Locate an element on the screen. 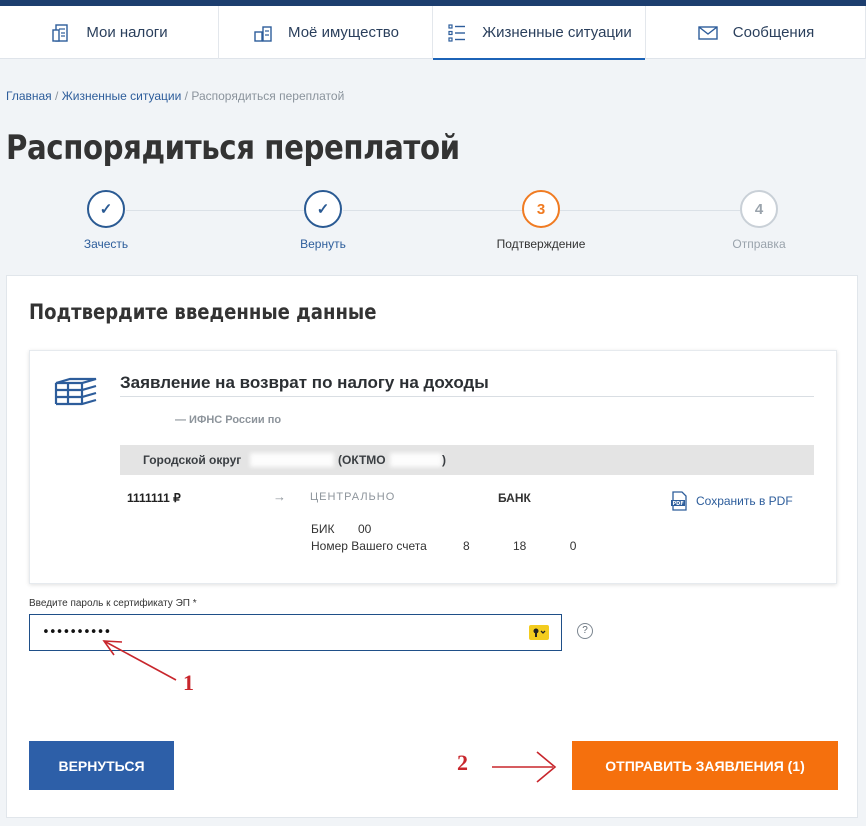 Image resolution: width=866 pixels, height=826 pixels. svg-text: PDF is located at coordinates (678, 504).